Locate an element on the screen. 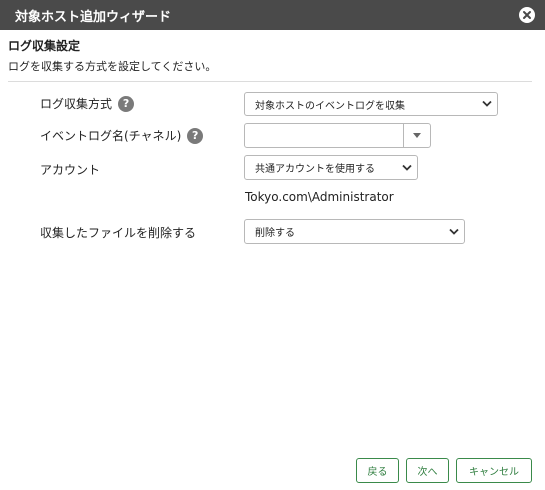 The image size is (545, 490). section: ログ収集設定 ログを収集する方式を設定してください。 is located at coordinates (272, 52).